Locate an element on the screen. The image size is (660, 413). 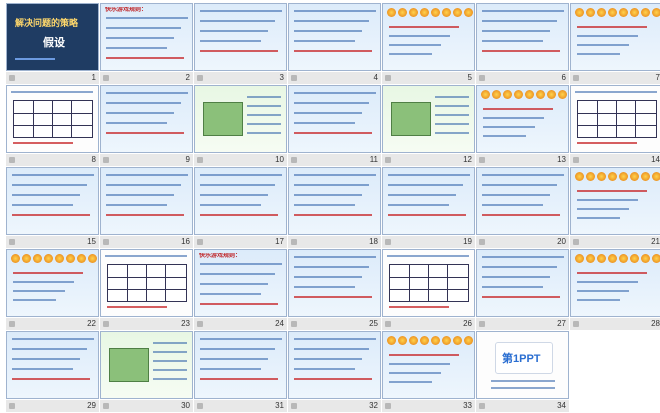
slide-thumbnail-32: 32 is located at coordinates (335, 372).